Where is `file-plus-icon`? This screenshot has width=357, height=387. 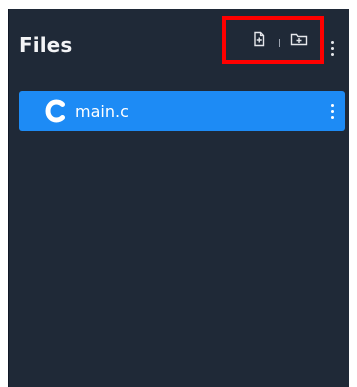
file-plus-icon is located at coordinates (259, 41).